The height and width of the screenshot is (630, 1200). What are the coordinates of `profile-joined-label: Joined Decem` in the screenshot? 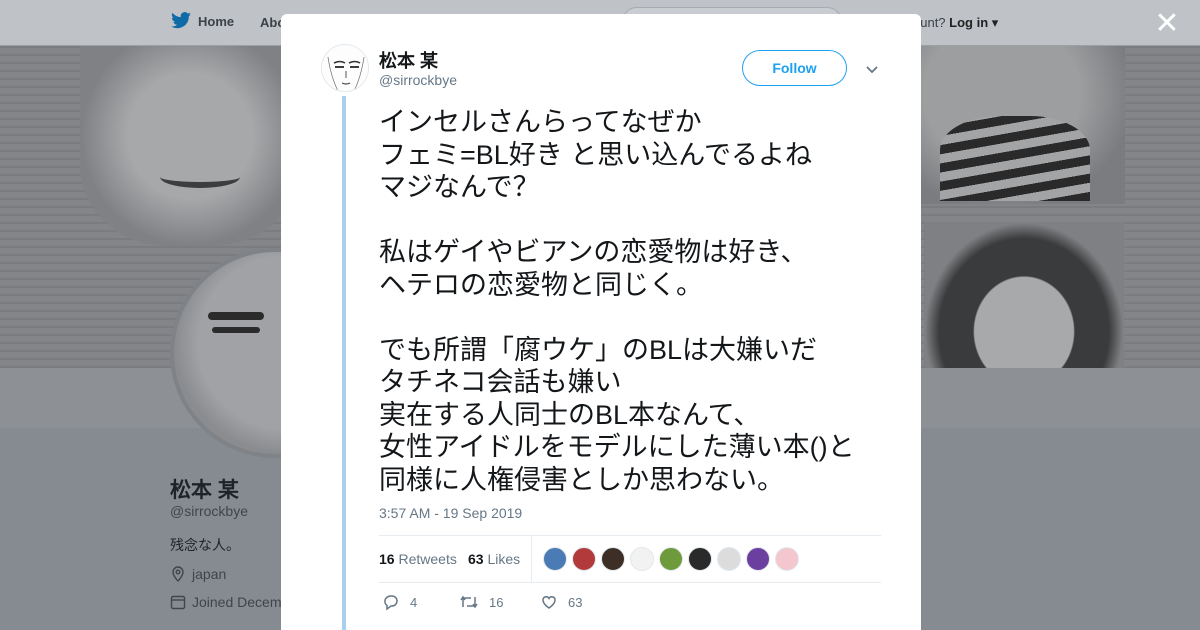 It's located at (237, 602).